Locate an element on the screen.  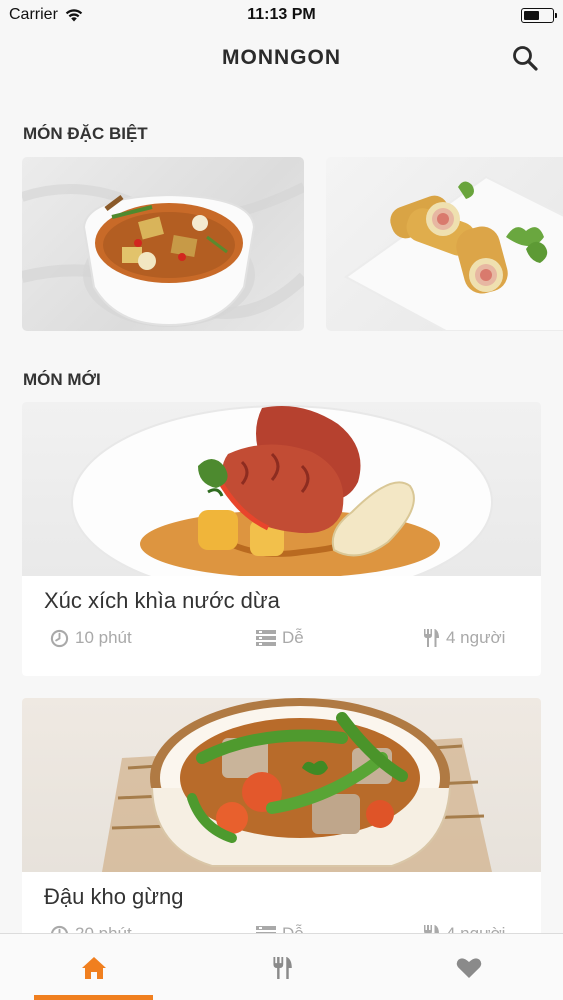
difficulty-icon is located at coordinates (266, 637).